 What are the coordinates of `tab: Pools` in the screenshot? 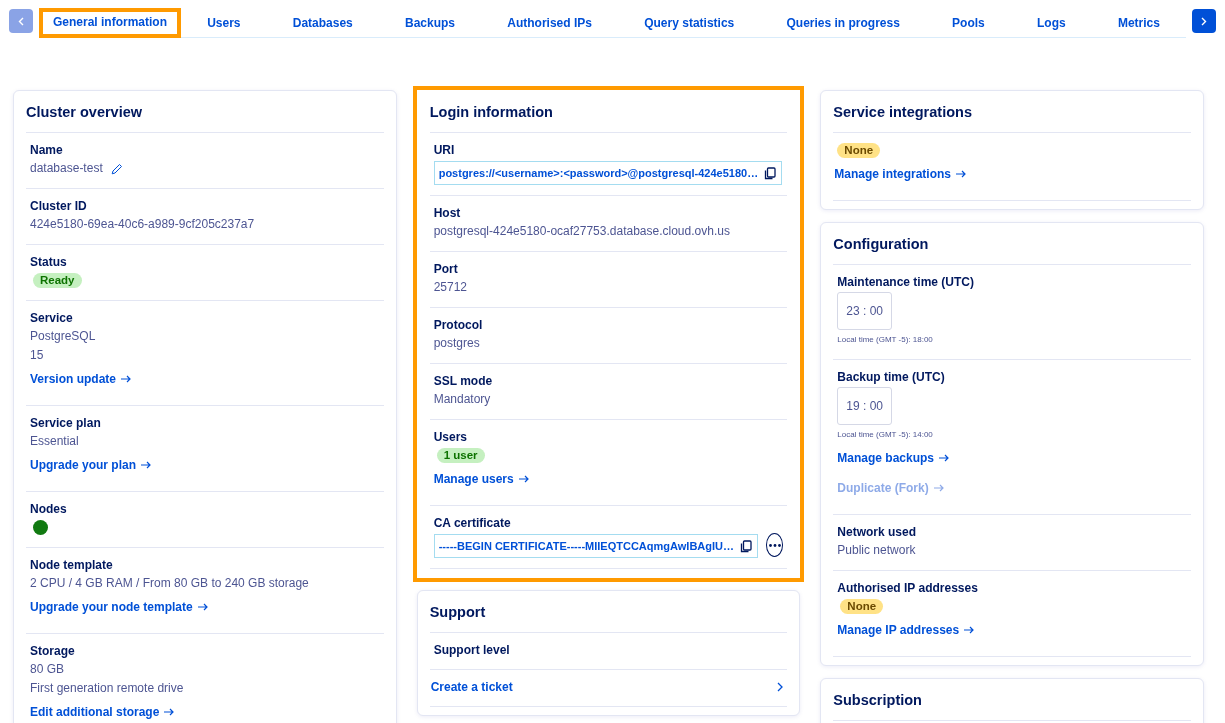 It's located at (968, 22).